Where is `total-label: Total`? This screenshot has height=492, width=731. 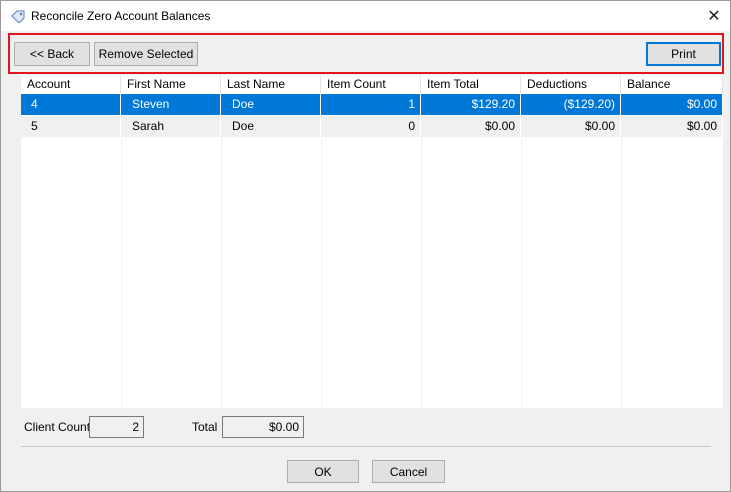 total-label: Total is located at coordinates (205, 427).